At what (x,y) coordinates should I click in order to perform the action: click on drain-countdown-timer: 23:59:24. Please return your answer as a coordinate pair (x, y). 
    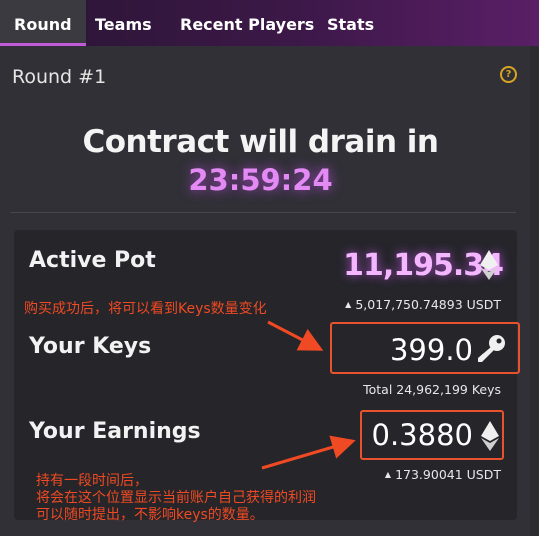
    Looking at the image, I should click on (260, 180).